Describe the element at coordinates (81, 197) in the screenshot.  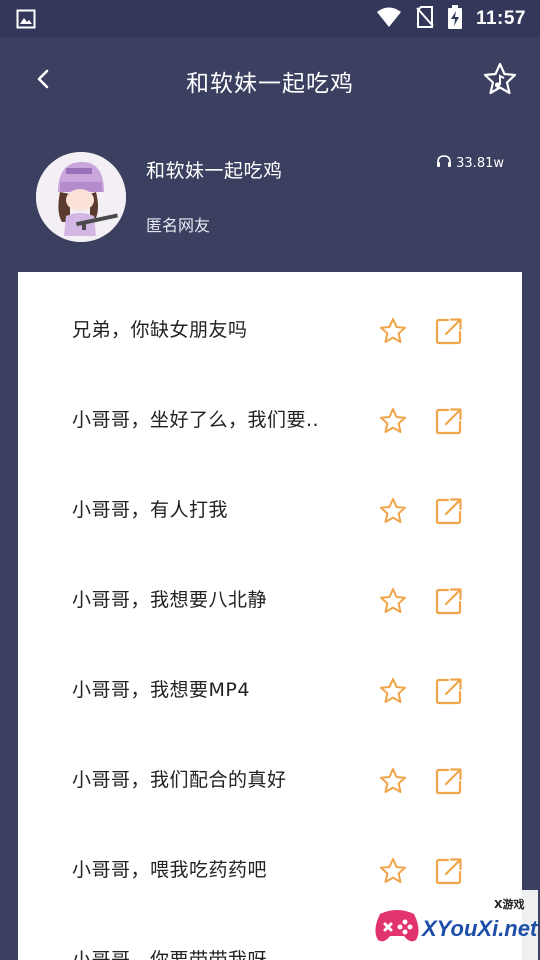
I see `album-cover` at that location.